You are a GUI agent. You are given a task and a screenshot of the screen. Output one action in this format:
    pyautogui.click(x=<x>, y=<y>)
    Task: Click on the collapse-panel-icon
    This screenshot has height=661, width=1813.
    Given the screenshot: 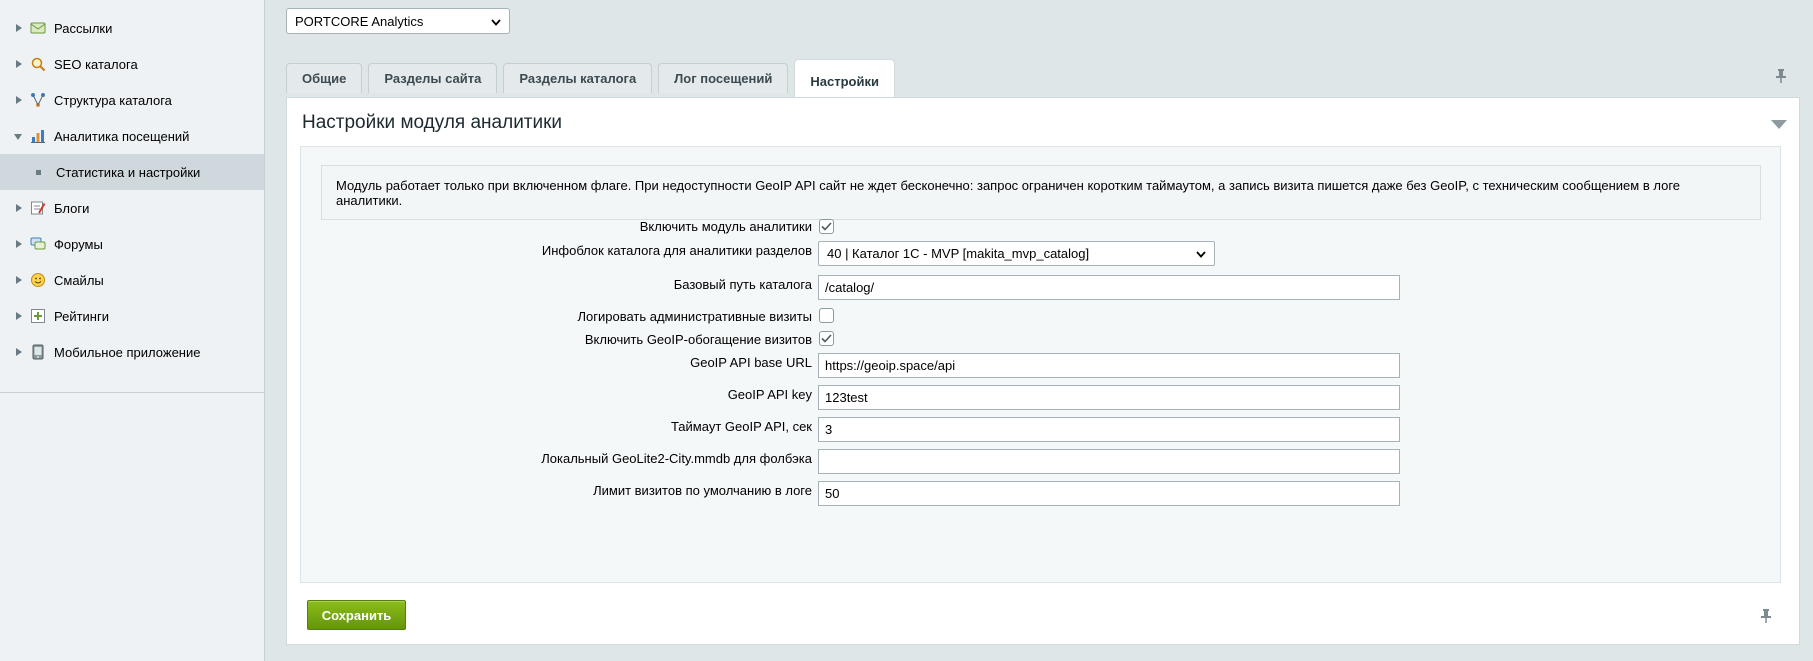 What is the action you would take?
    pyautogui.click(x=1779, y=125)
    